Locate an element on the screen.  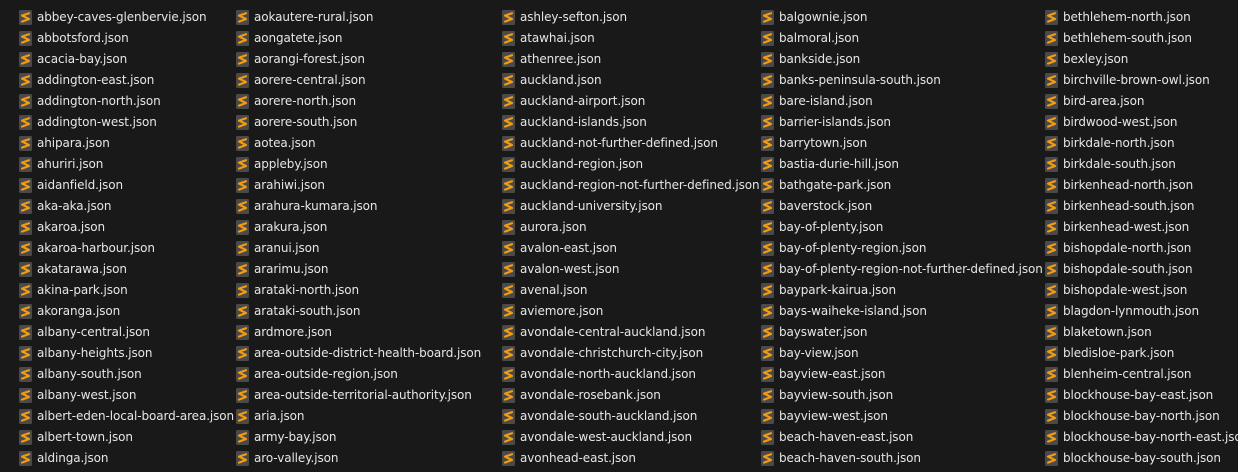
file-item: aotea.json is located at coordinates (358, 143).